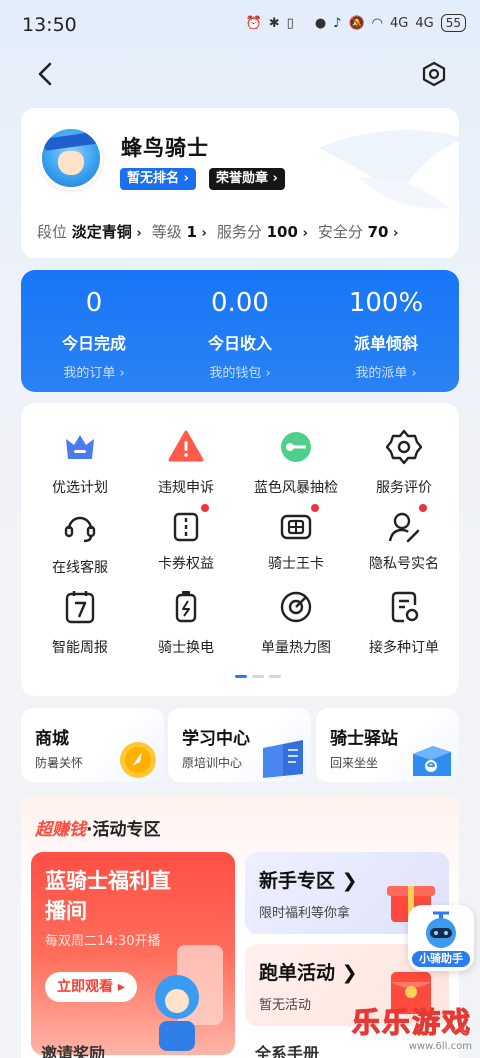  What do you see at coordinates (240, 325) in the screenshot?
I see `today-income: 0.00 今日收入 我的钱包 ›` at bounding box center [240, 325].